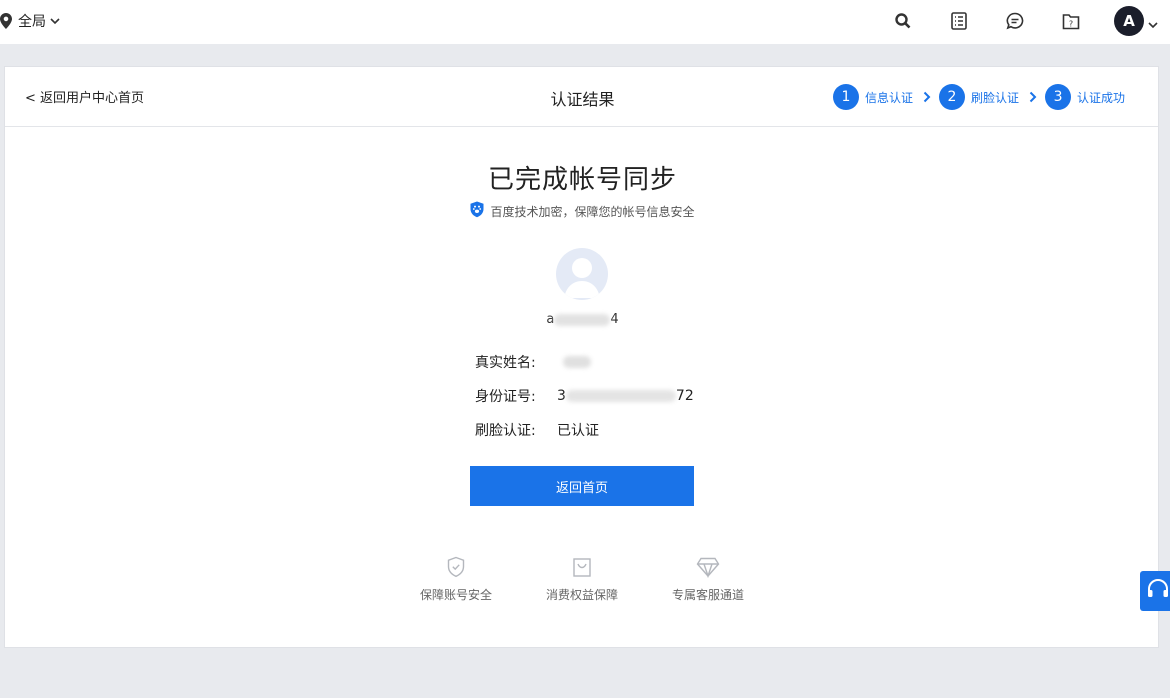 Image resolution: width=1170 pixels, height=698 pixels. What do you see at coordinates (708, 567) in the screenshot?
I see `diamond-icon` at bounding box center [708, 567].